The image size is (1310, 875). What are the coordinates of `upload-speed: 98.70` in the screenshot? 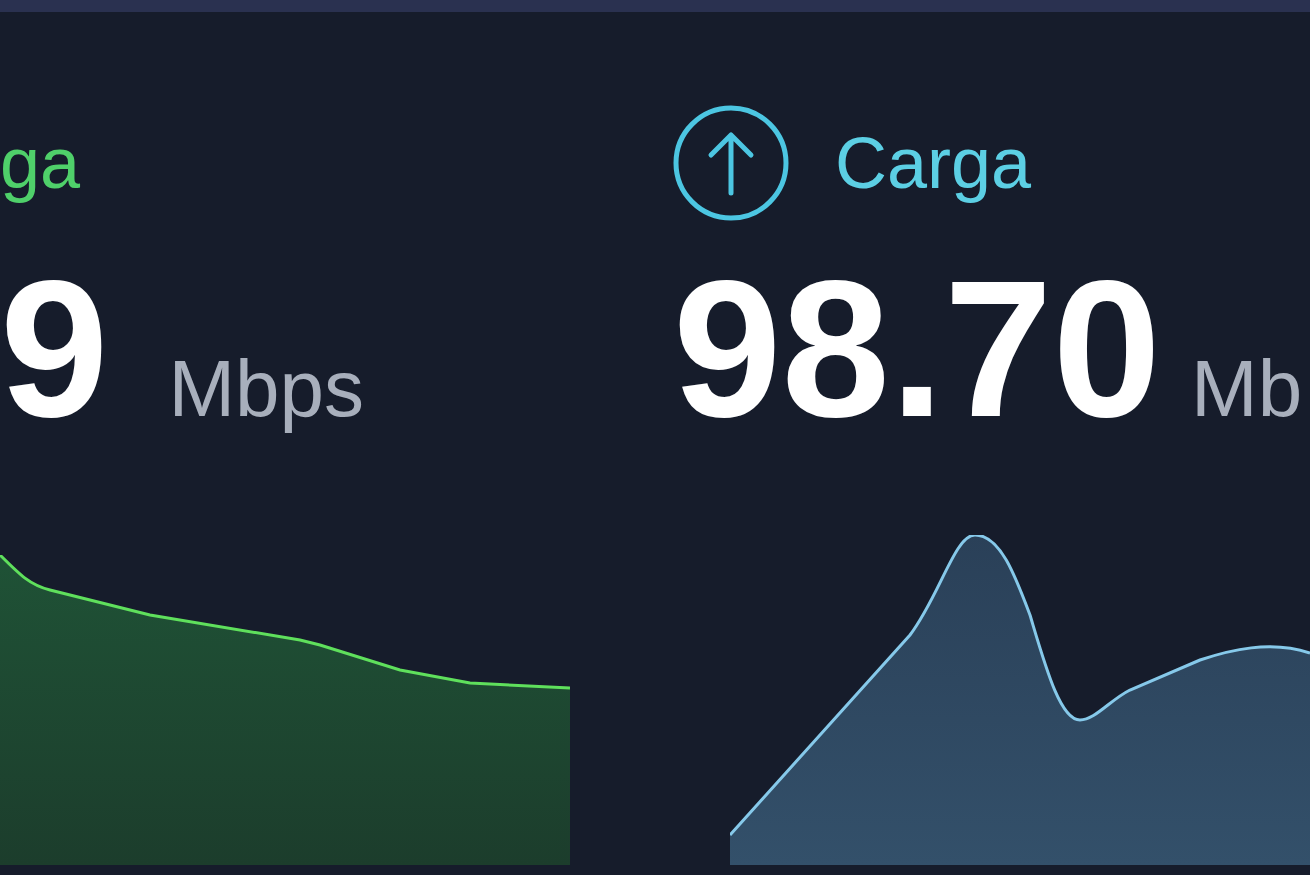 It's located at (917, 348).